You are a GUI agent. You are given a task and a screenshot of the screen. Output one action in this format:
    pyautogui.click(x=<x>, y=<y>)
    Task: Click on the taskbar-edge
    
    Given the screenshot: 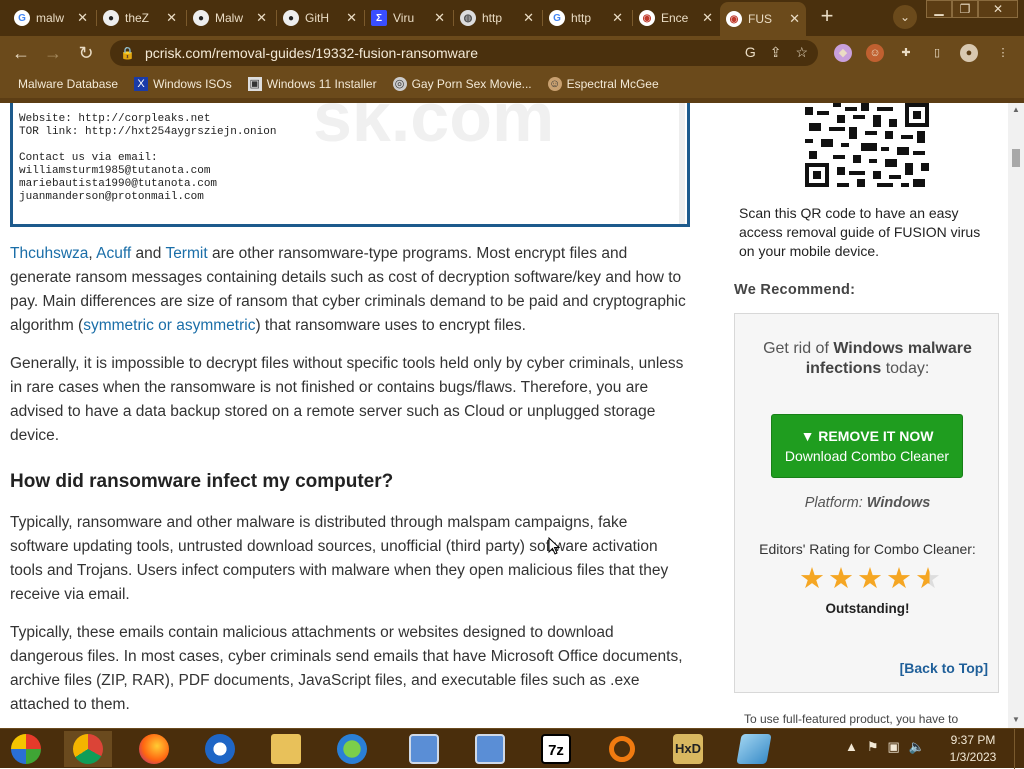 What is the action you would take?
    pyautogui.click(x=220, y=749)
    